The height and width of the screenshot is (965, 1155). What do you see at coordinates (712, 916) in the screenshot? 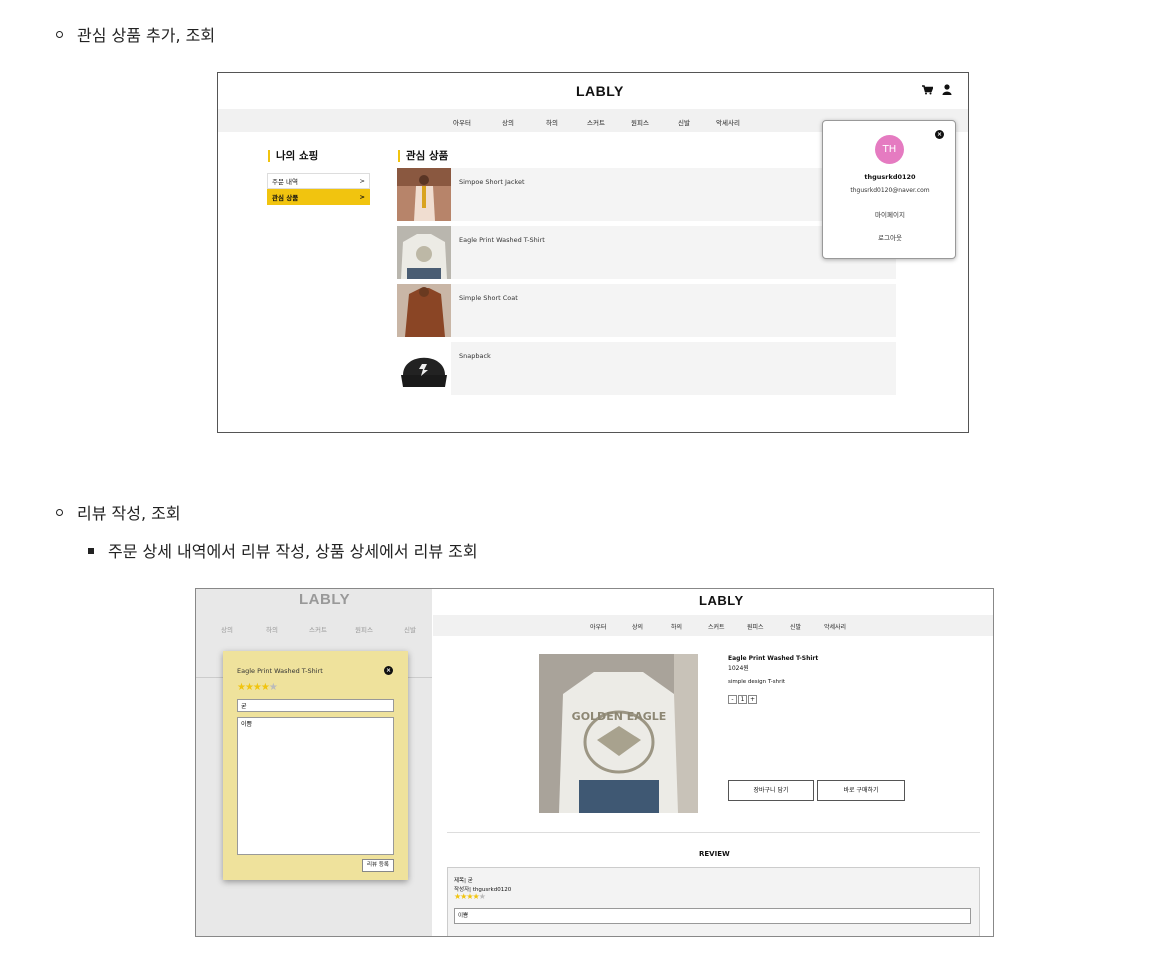
I see `review-body: 이쁨` at bounding box center [712, 916].